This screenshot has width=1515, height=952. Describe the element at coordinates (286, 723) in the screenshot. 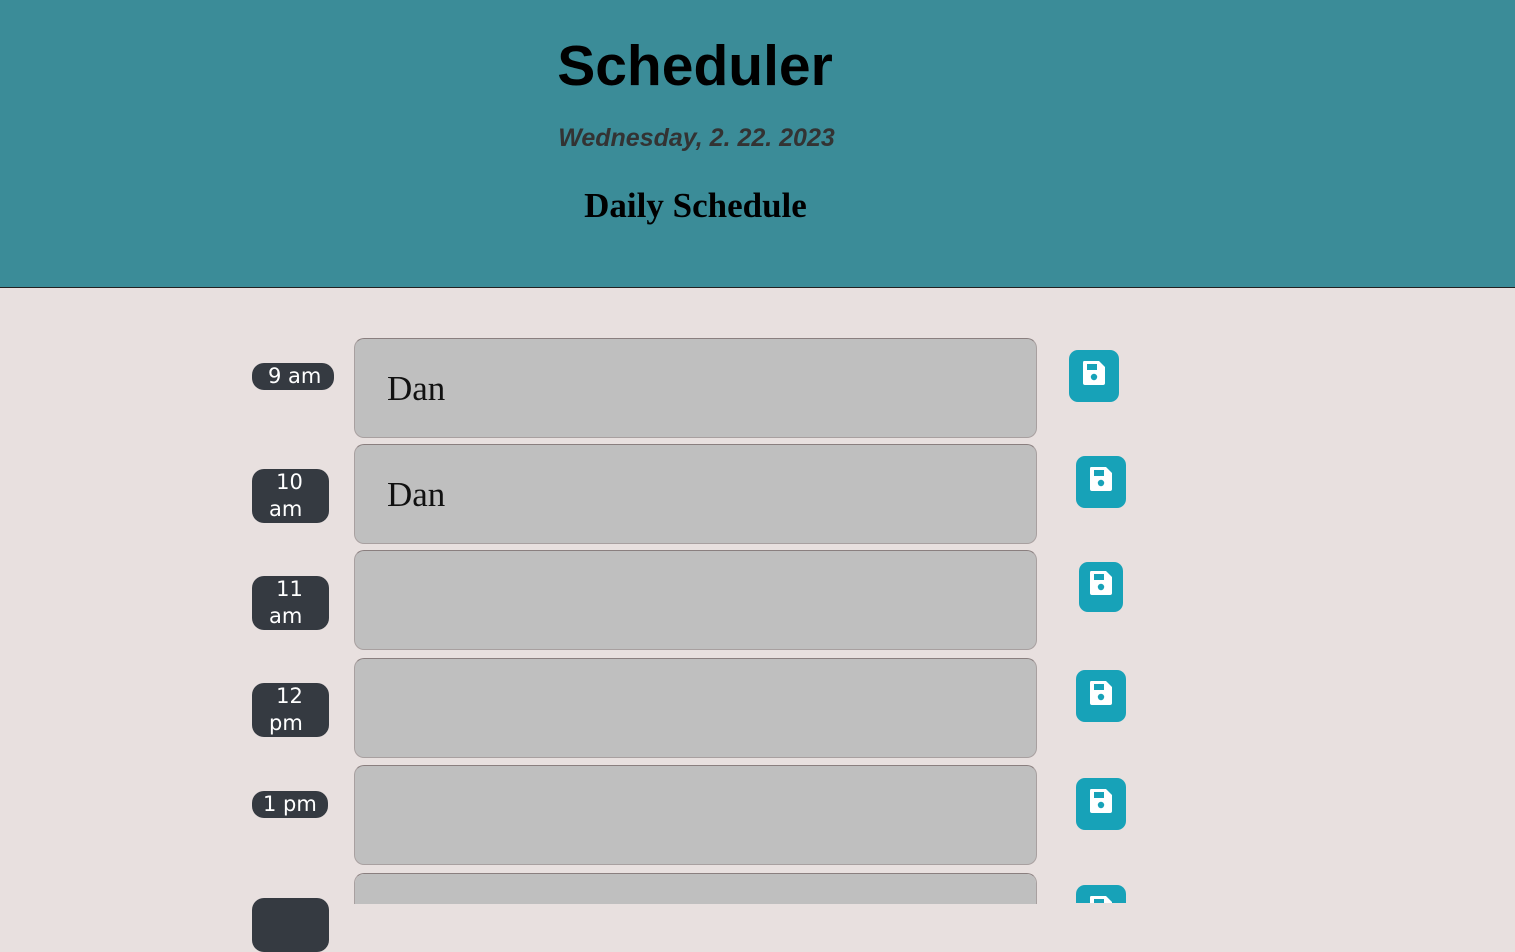

I see `hour-label-period: pm` at that location.